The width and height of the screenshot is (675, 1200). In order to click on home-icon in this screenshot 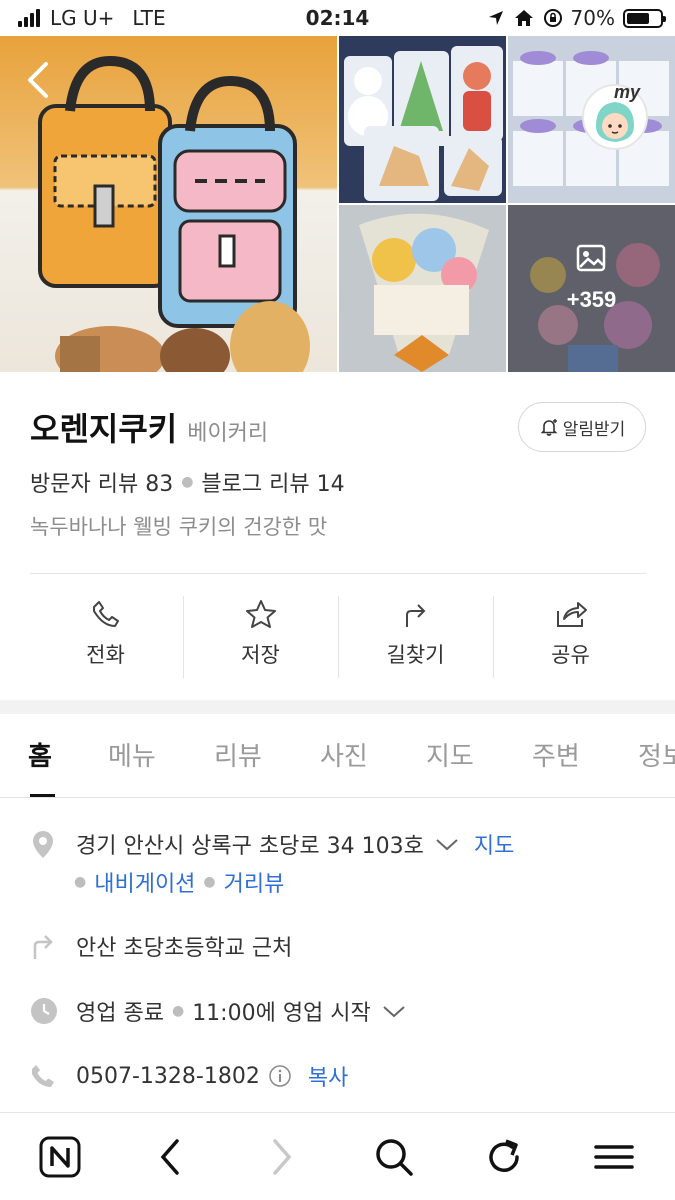, I will do `click(523, 18)`.